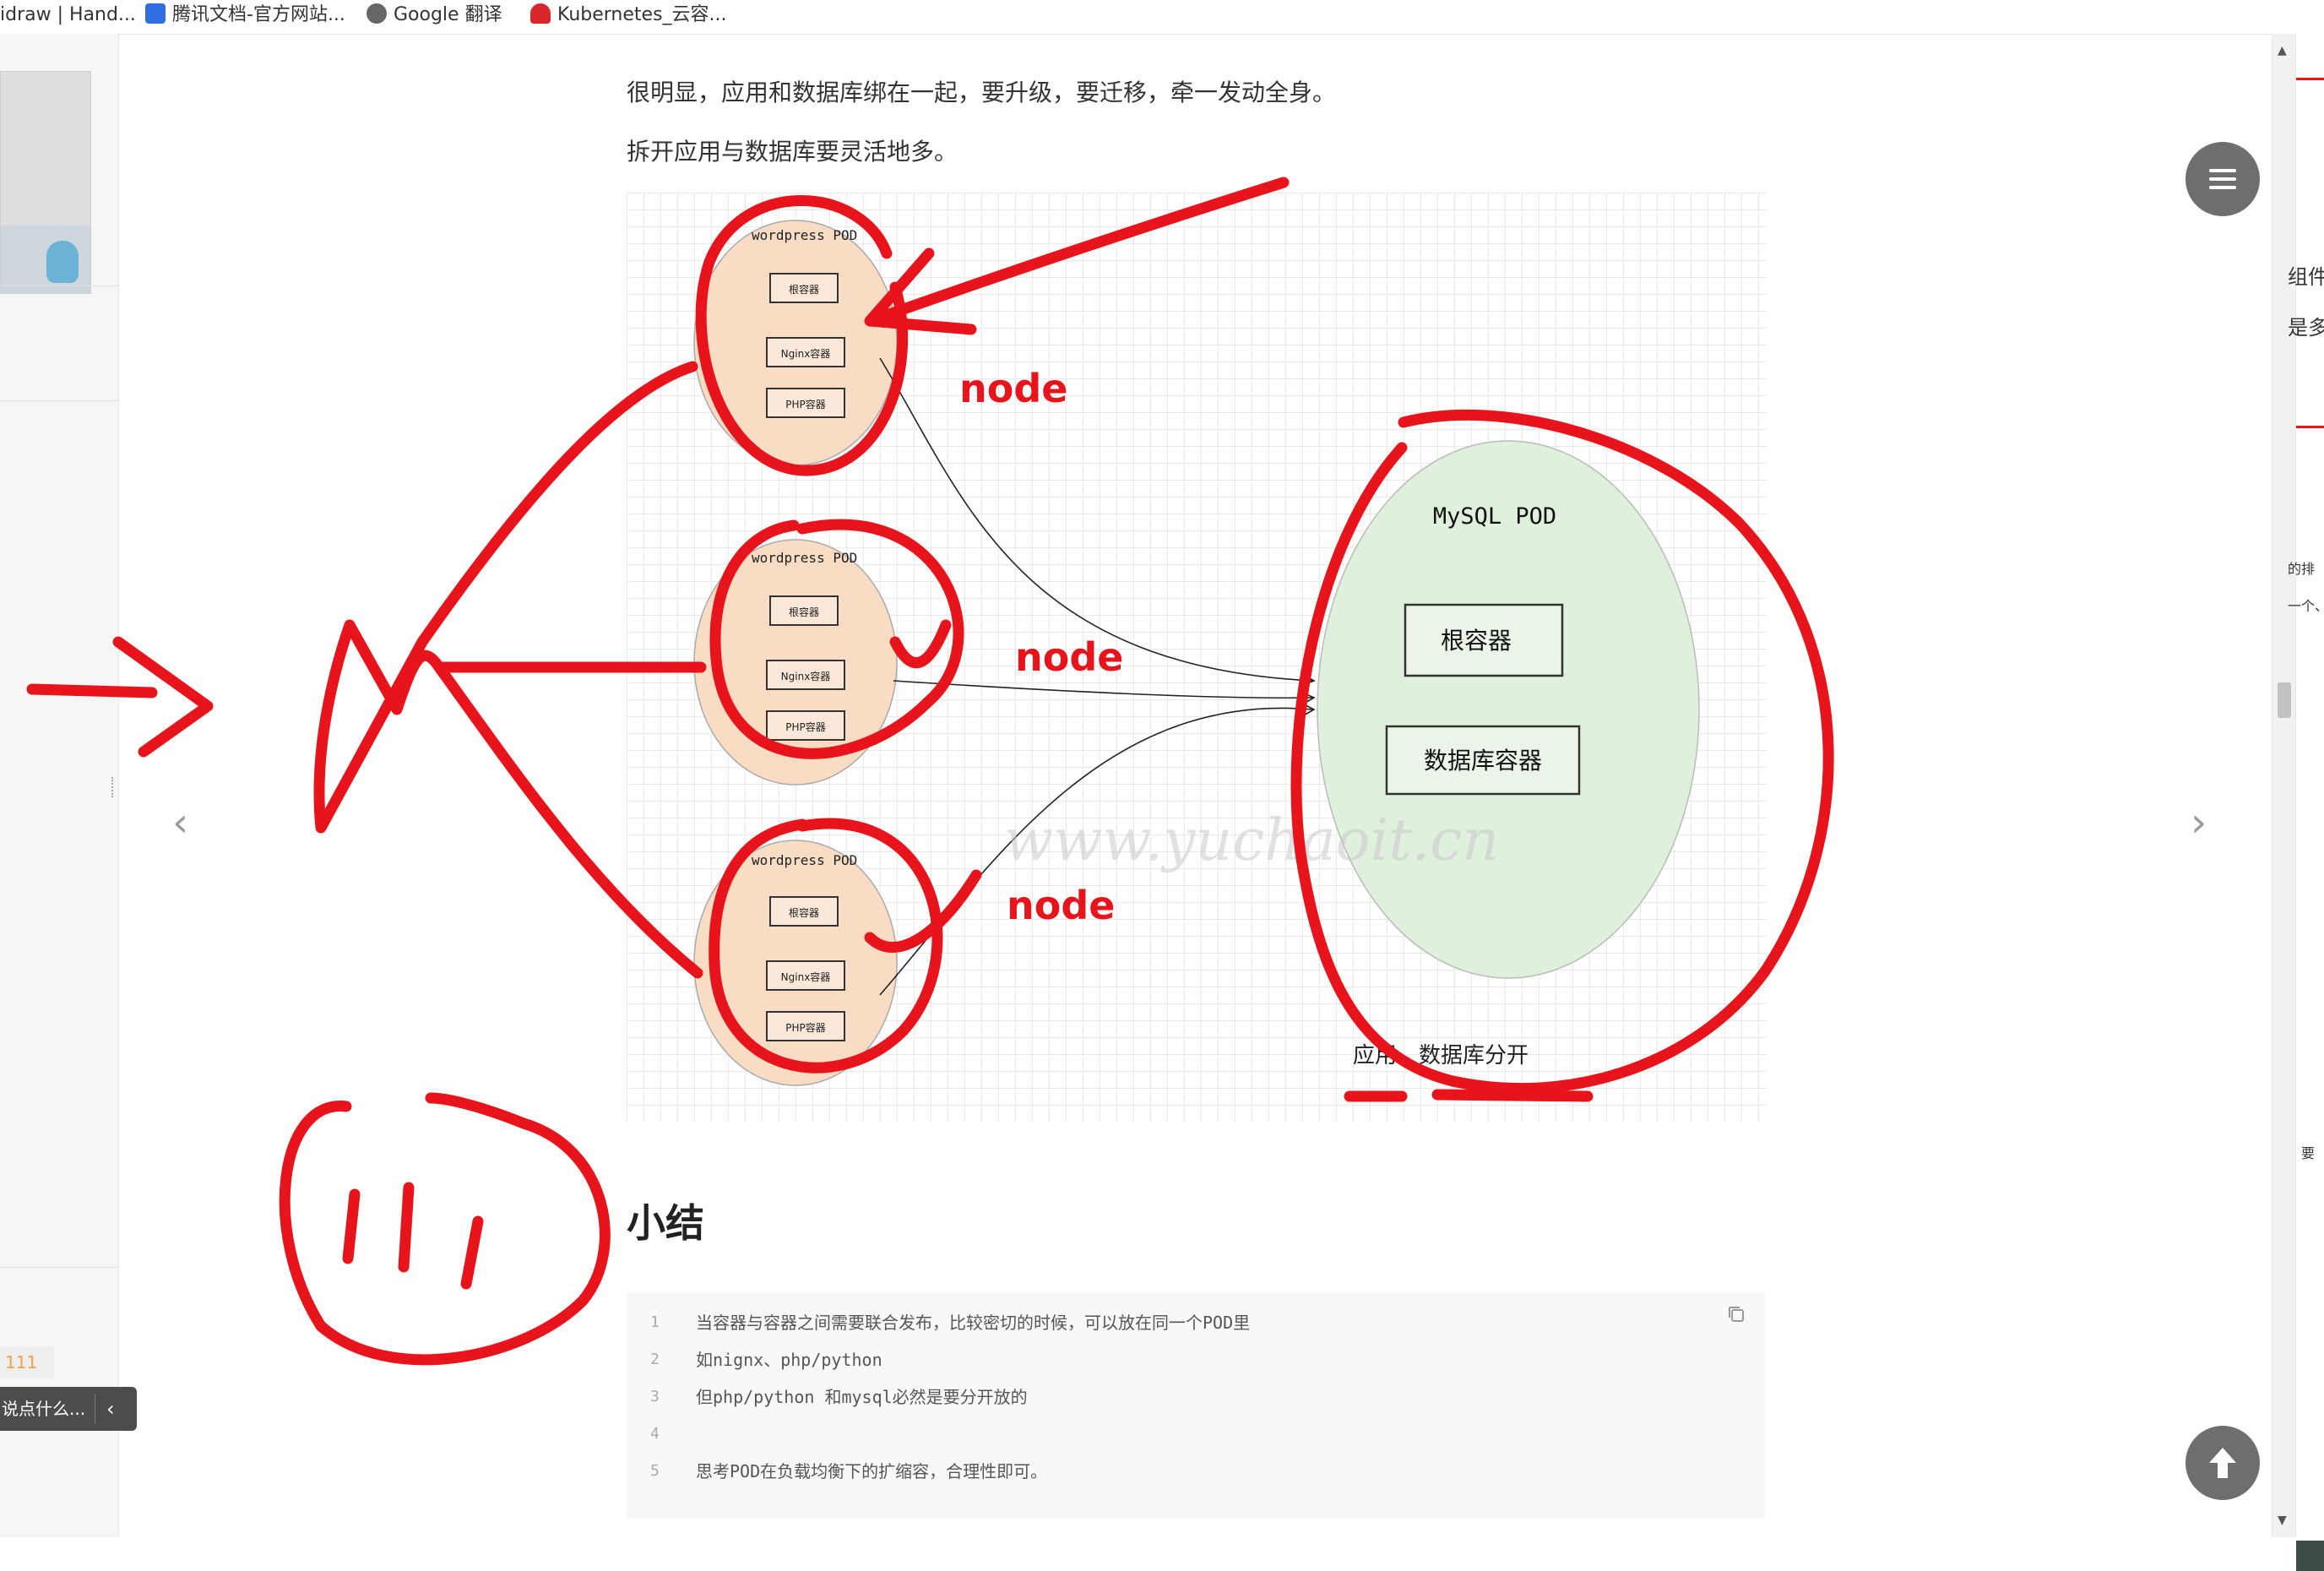 Image resolution: width=2324 pixels, height=1571 pixels. What do you see at coordinates (1097, 676) in the screenshot?
I see `connector-arrows` at bounding box center [1097, 676].